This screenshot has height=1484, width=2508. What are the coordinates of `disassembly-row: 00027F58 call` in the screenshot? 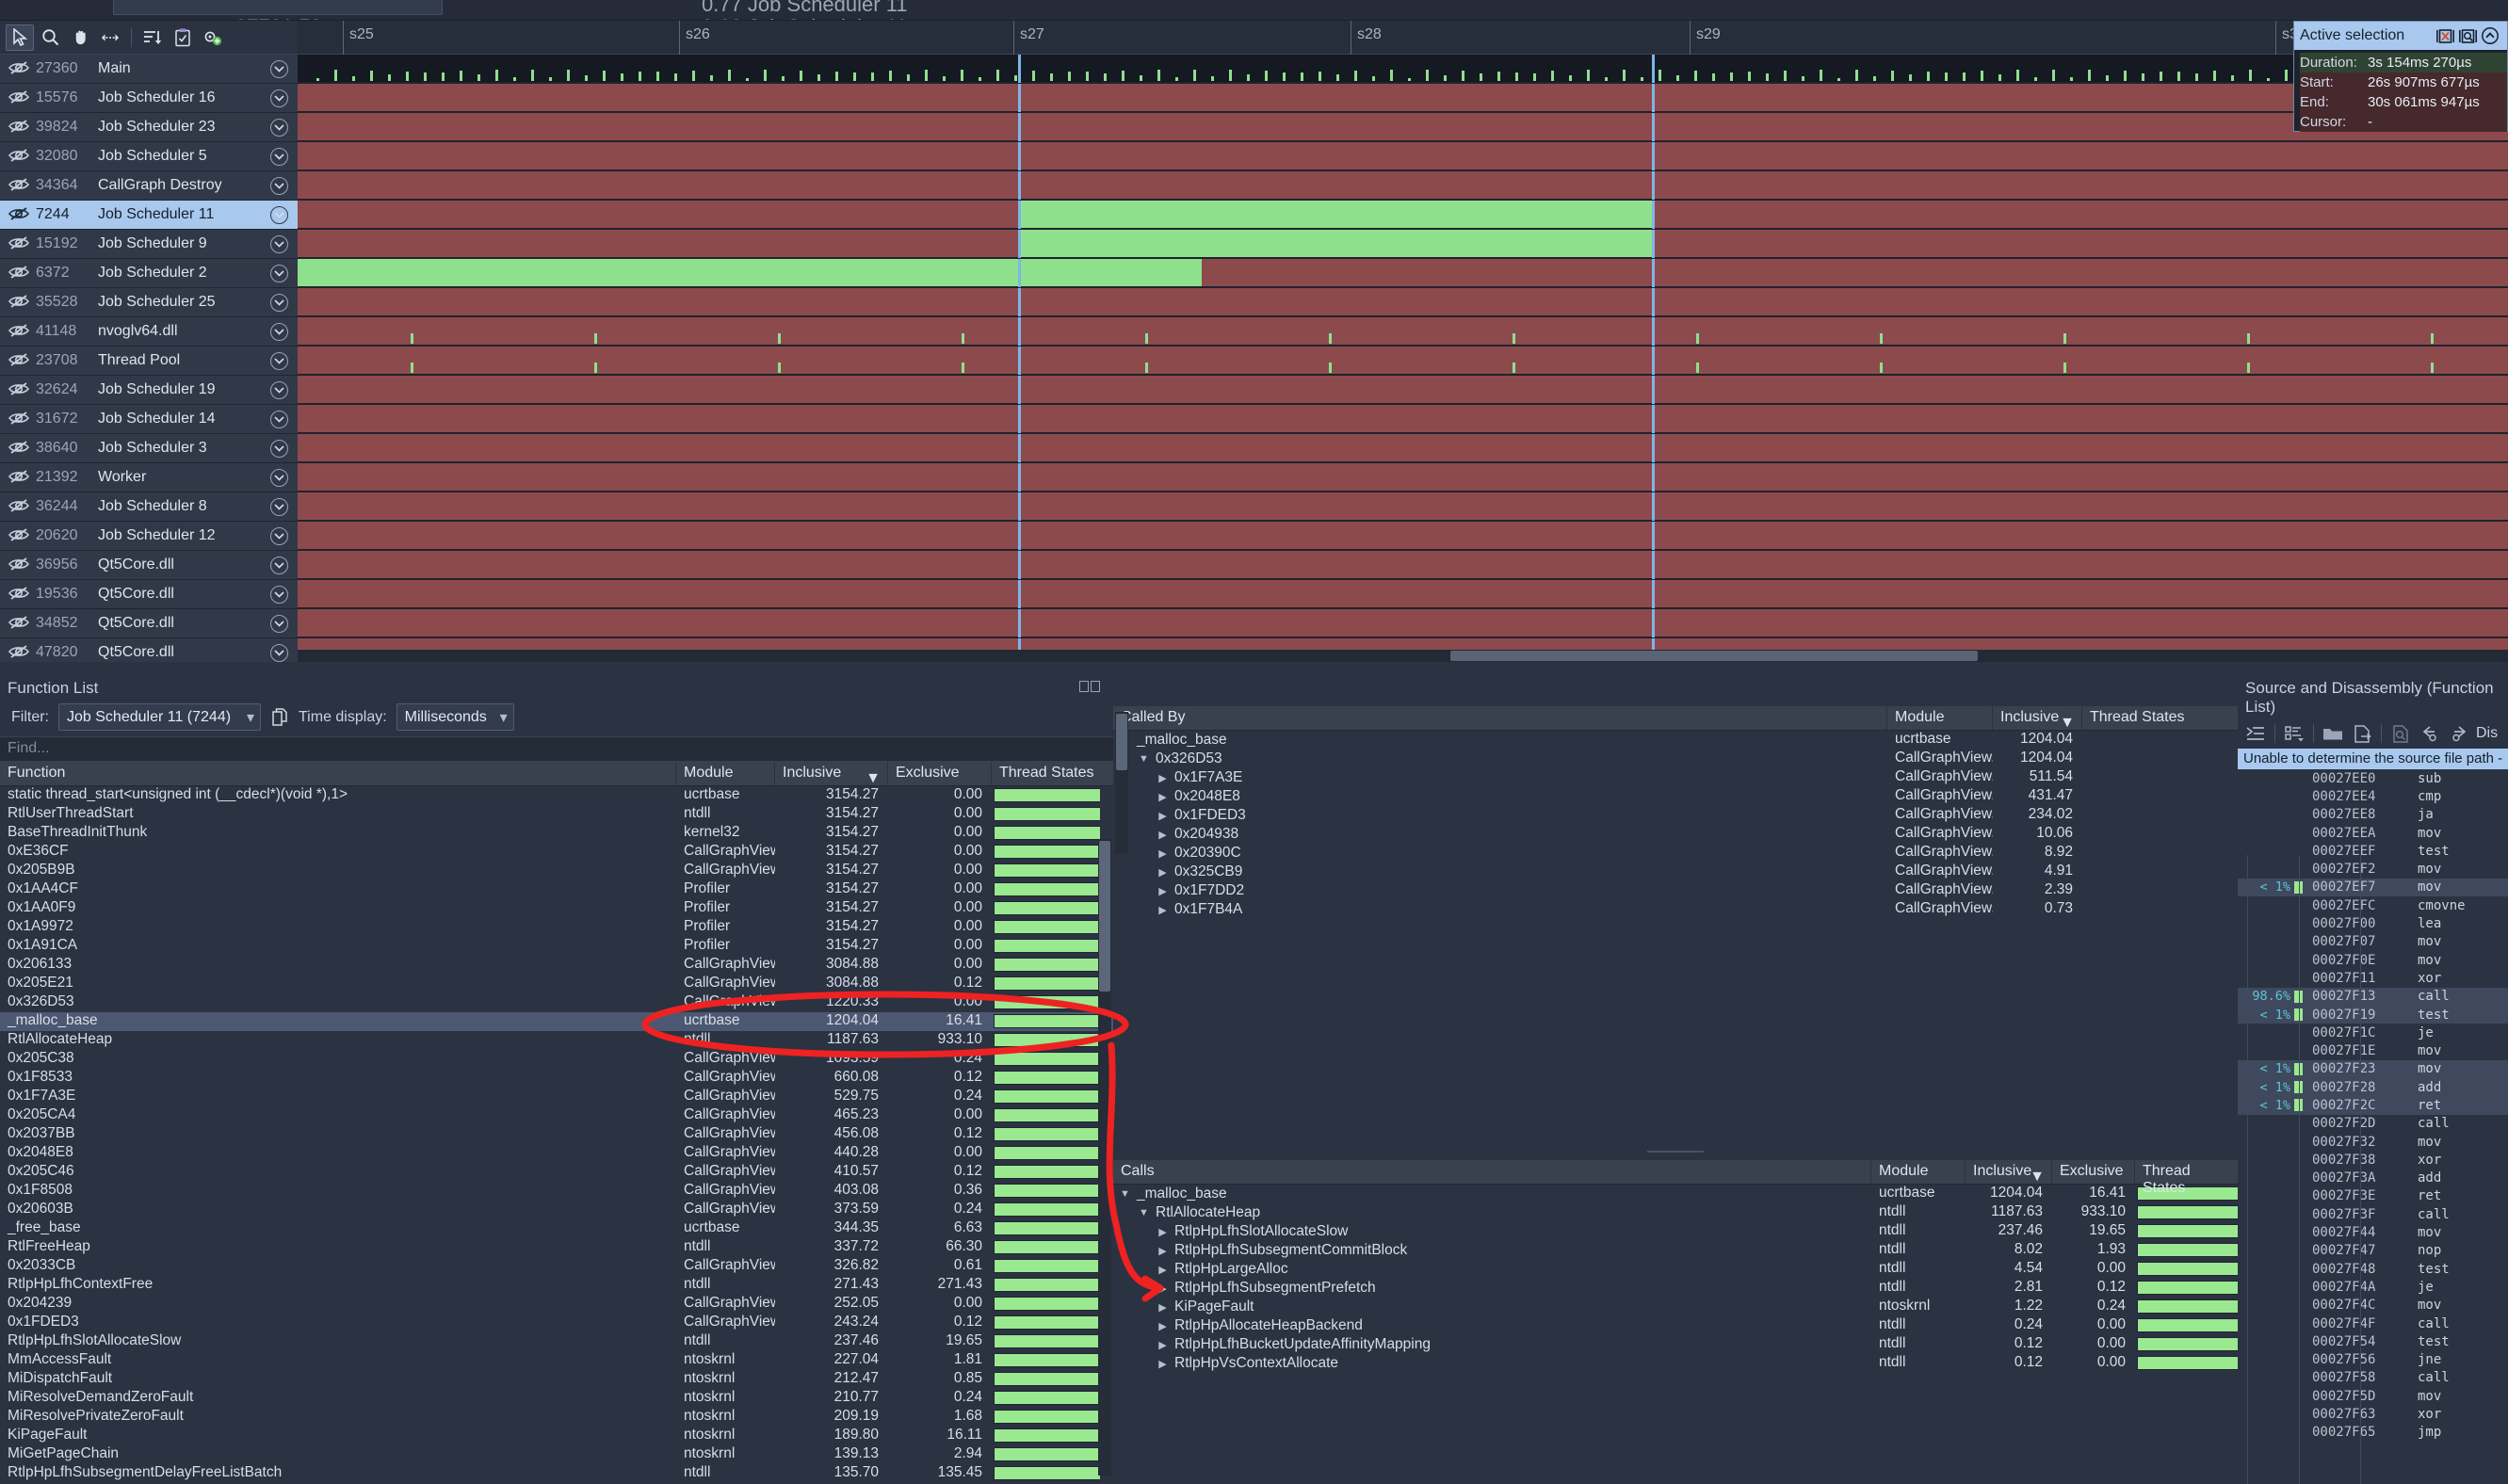 It's located at (2373, 1378).